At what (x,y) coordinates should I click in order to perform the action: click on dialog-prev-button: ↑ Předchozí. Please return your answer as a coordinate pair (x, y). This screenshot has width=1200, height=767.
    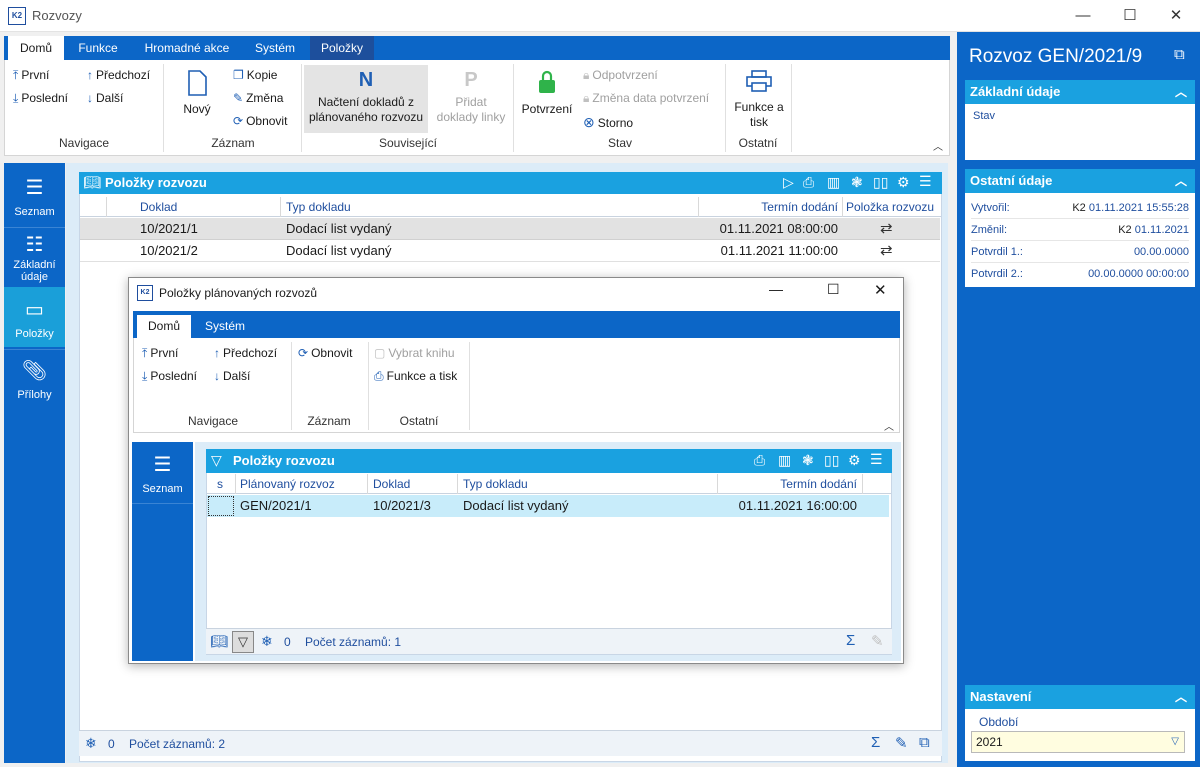
    Looking at the image, I should click on (245, 353).